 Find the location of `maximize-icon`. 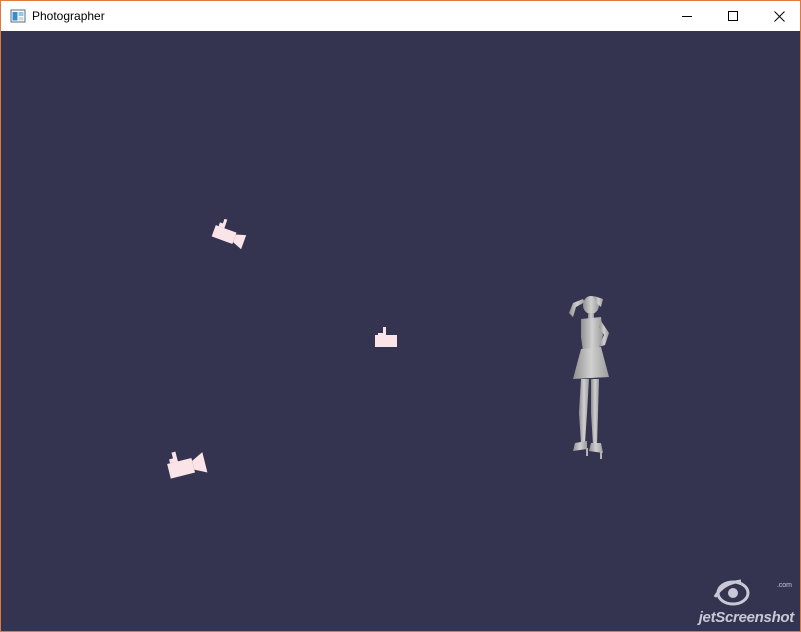

maximize-icon is located at coordinates (733, 16).